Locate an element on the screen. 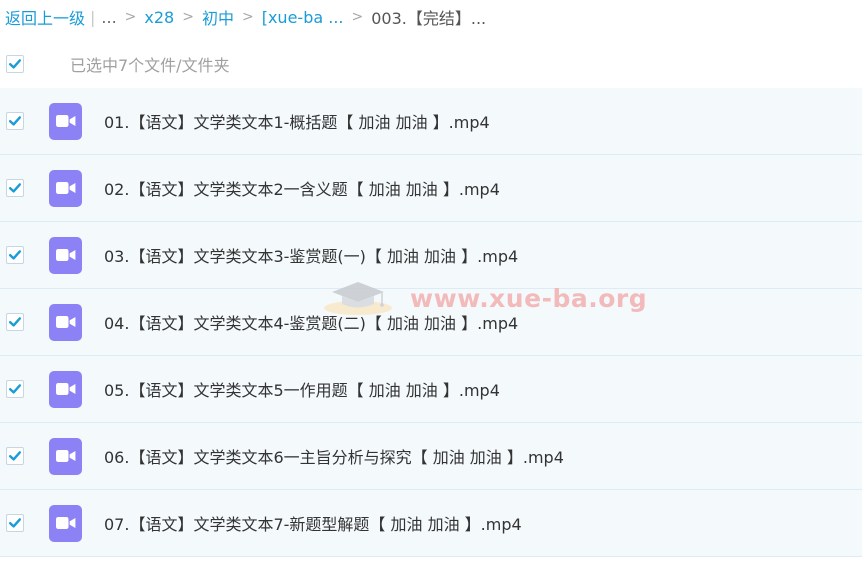 The image size is (862, 569). file-row: 01.【语文】文学类文本1-概括题【 加油 加油 】.mp4 is located at coordinates (431, 121).